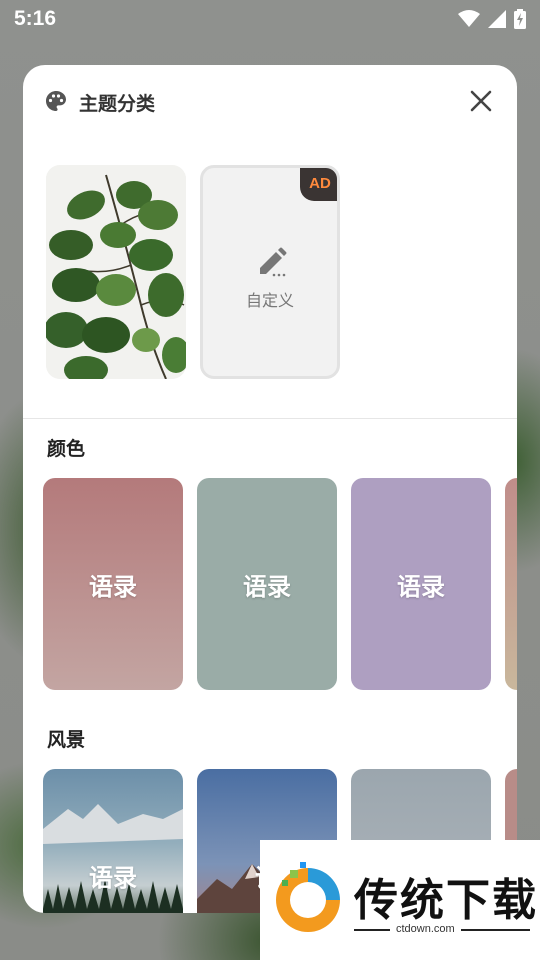  I want to click on custom-label: 自定义, so click(269, 300).